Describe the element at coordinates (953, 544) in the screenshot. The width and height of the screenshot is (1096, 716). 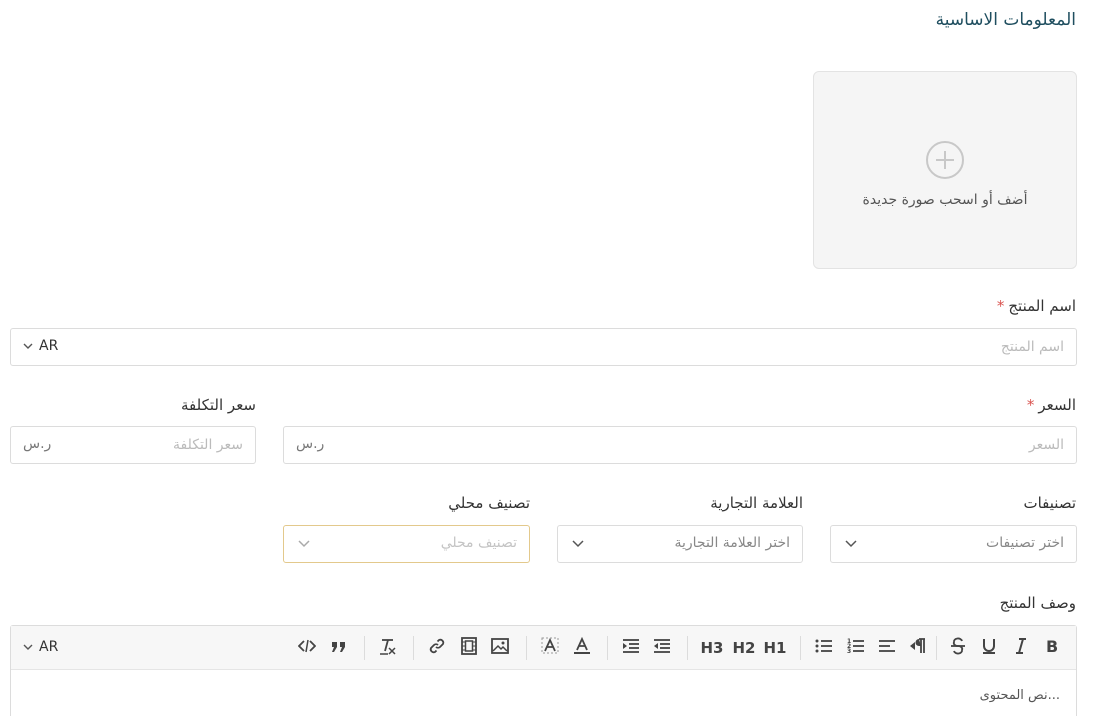
I see `categories-select: اختر تصنيفات` at that location.